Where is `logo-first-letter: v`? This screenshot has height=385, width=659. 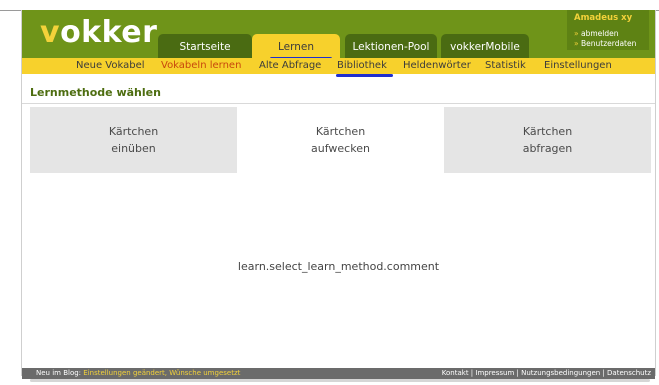
logo-first-letter: v is located at coordinates (50, 32).